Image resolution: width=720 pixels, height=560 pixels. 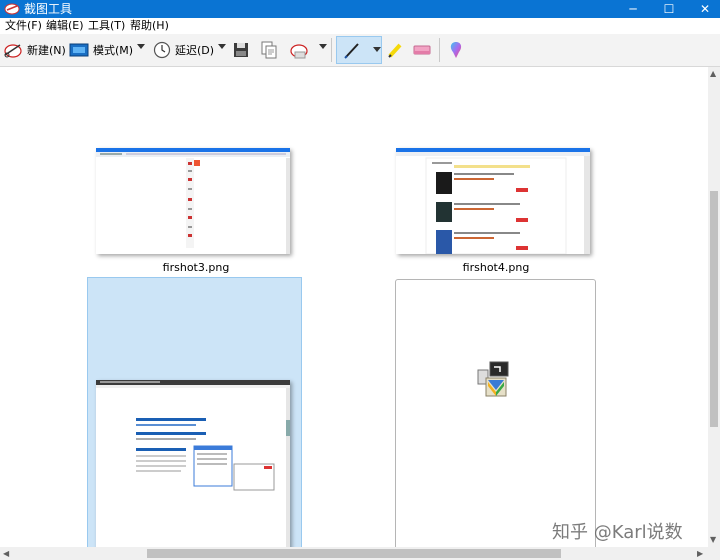 I want to click on new-snip-button: 新建(N), so click(x=34, y=50).